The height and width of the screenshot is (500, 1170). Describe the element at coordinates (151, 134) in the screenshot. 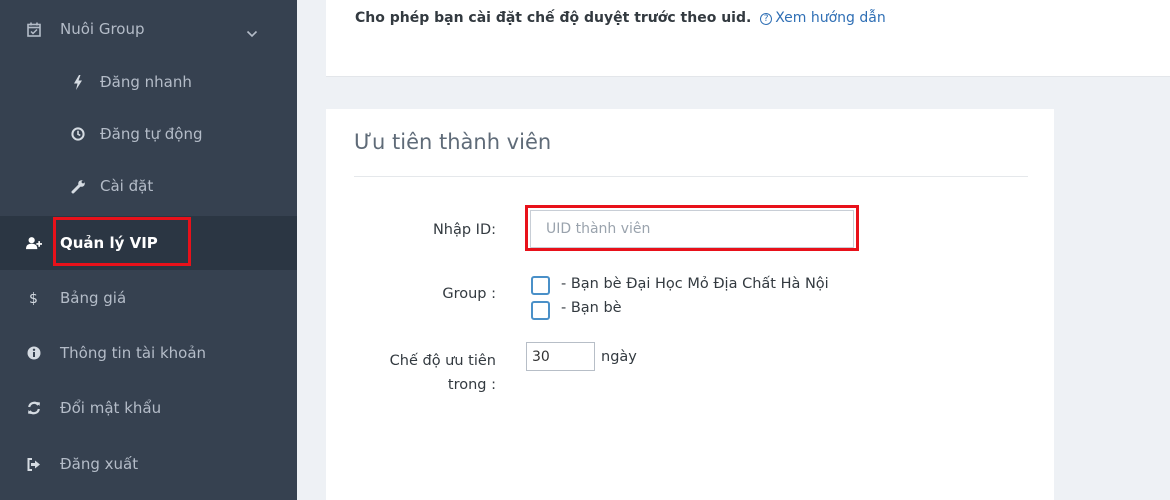

I see `sidebar-item-label: Đăng tự động` at that location.